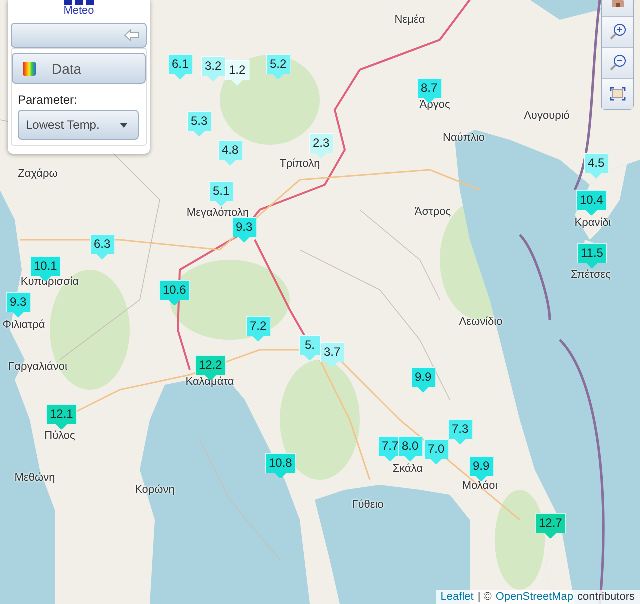 Image resolution: width=640 pixels, height=604 pixels. Describe the element at coordinates (547, 116) in the screenshot. I see `place-label: Λυγουριό` at that location.